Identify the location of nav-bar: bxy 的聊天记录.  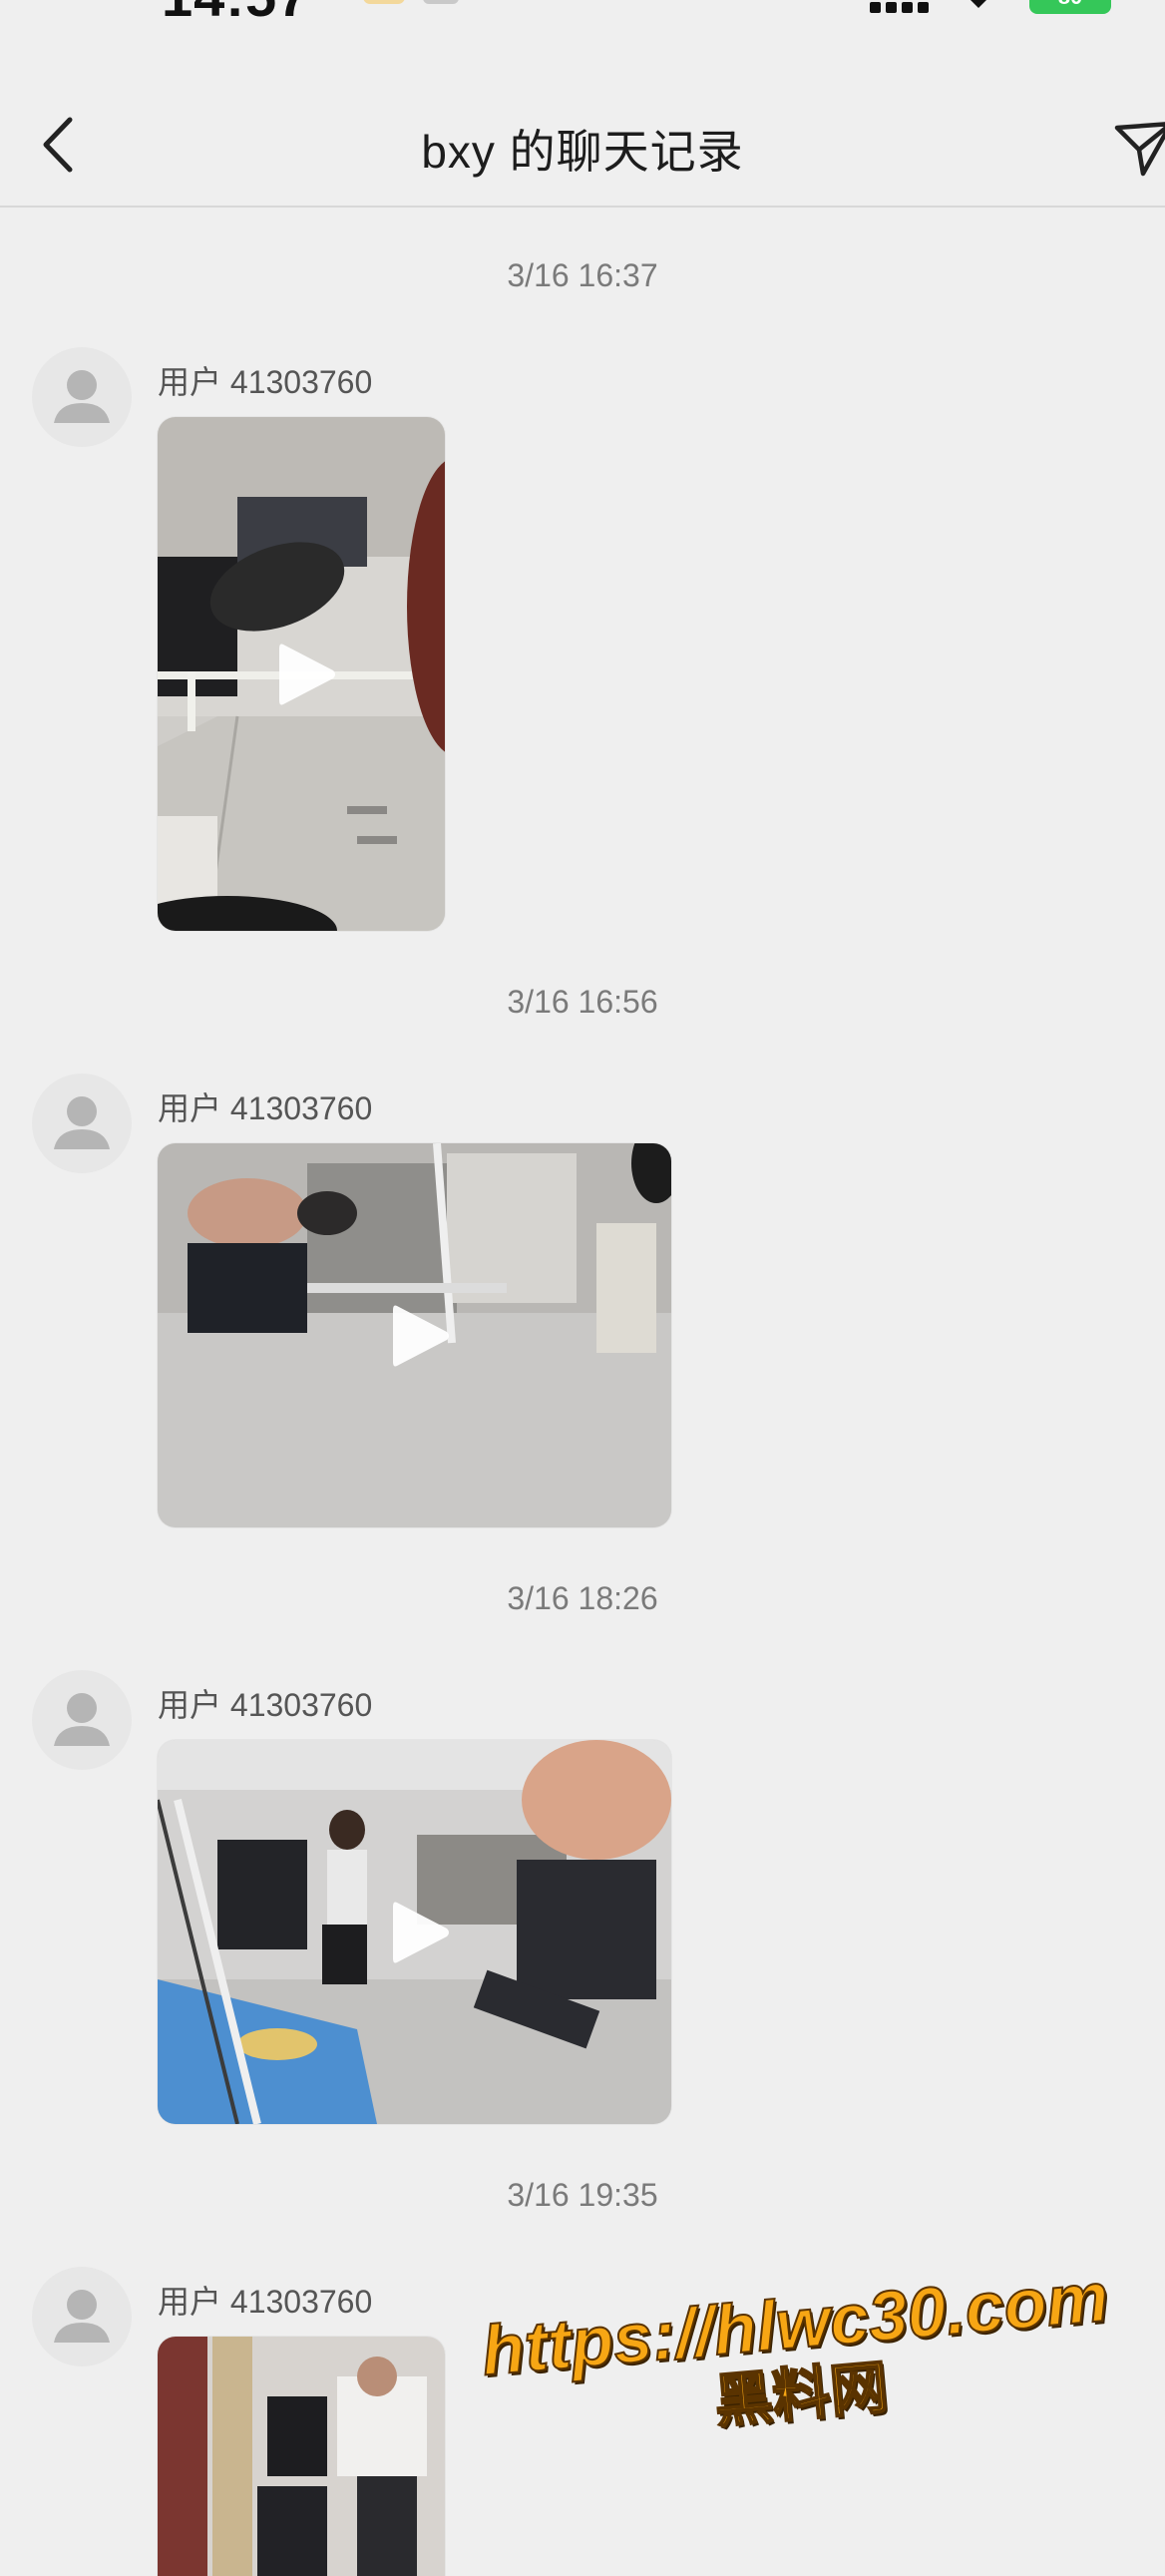
(582, 140).